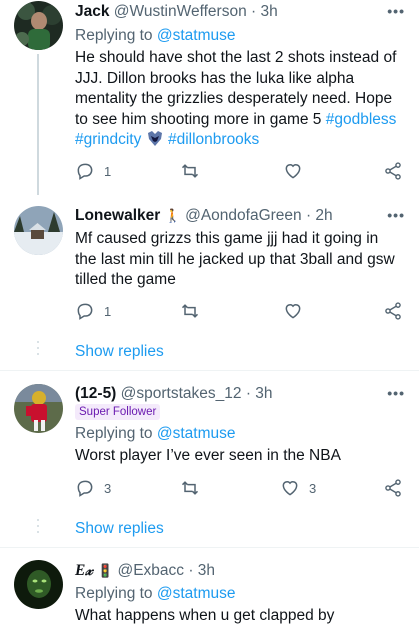 The width and height of the screenshot is (419, 628). I want to click on timestamp: · 2h, so click(319, 215).